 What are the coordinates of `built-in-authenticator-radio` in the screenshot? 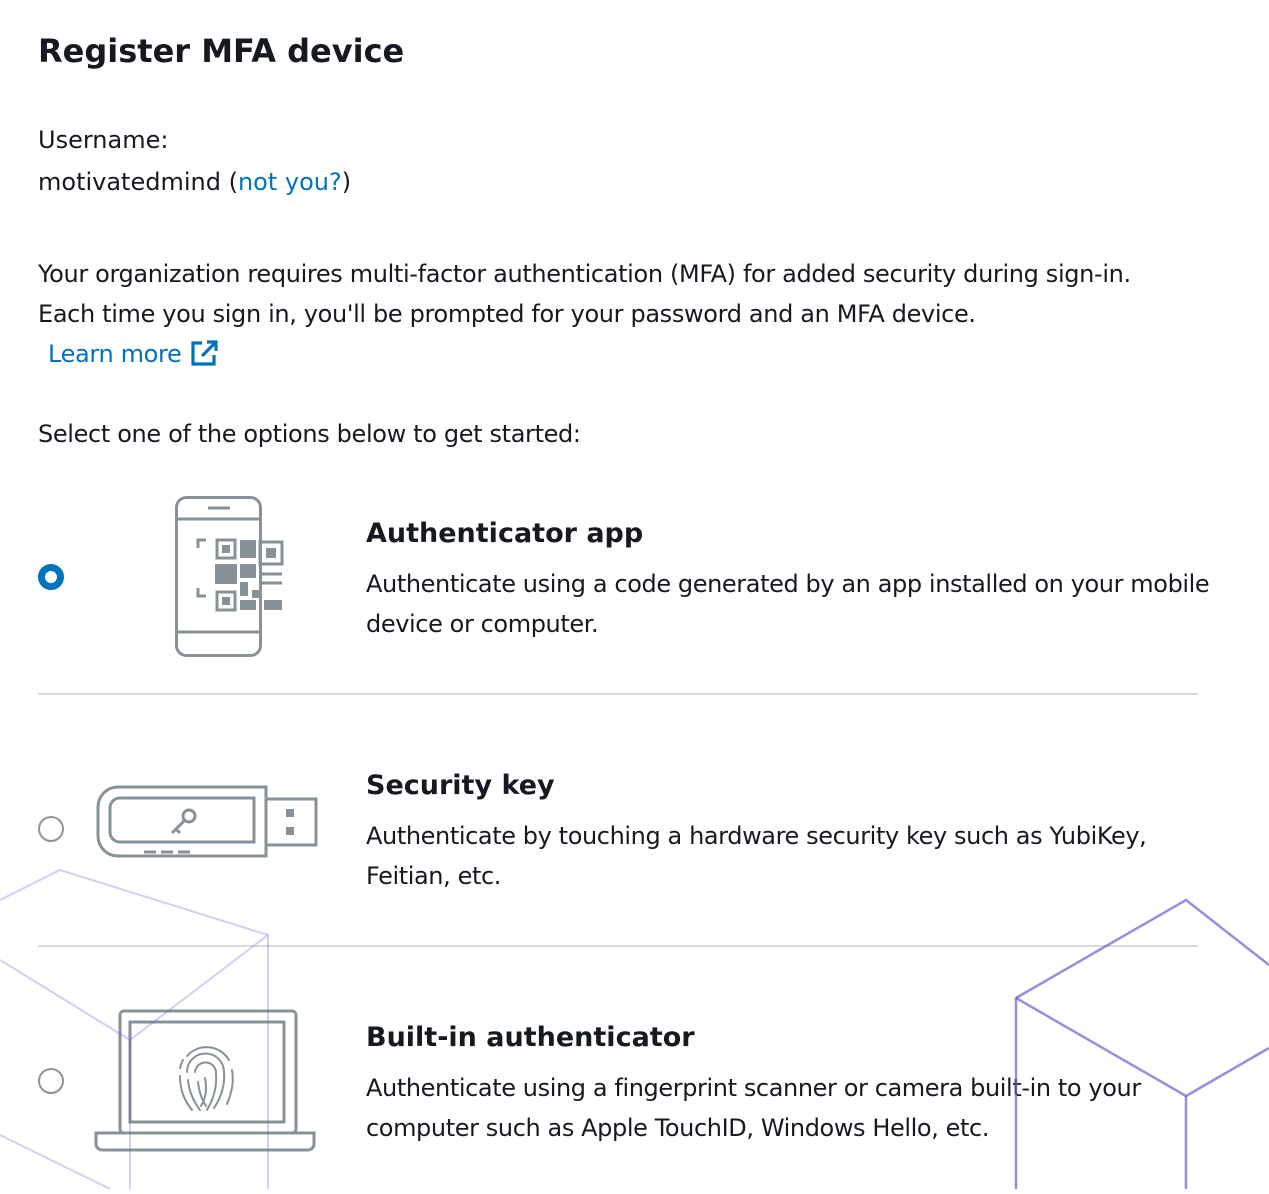 It's located at (51, 1081).